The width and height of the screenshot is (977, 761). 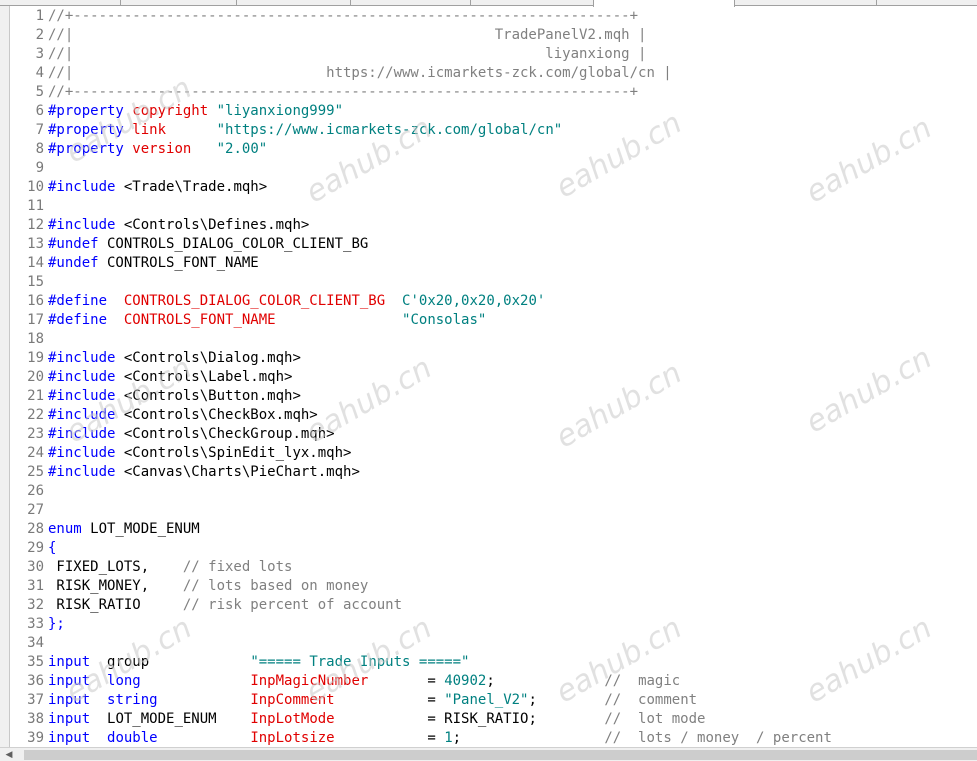 What do you see at coordinates (493, 111) in the screenshot?
I see `code-line: 6 #property copyright "liyanxiong999"` at bounding box center [493, 111].